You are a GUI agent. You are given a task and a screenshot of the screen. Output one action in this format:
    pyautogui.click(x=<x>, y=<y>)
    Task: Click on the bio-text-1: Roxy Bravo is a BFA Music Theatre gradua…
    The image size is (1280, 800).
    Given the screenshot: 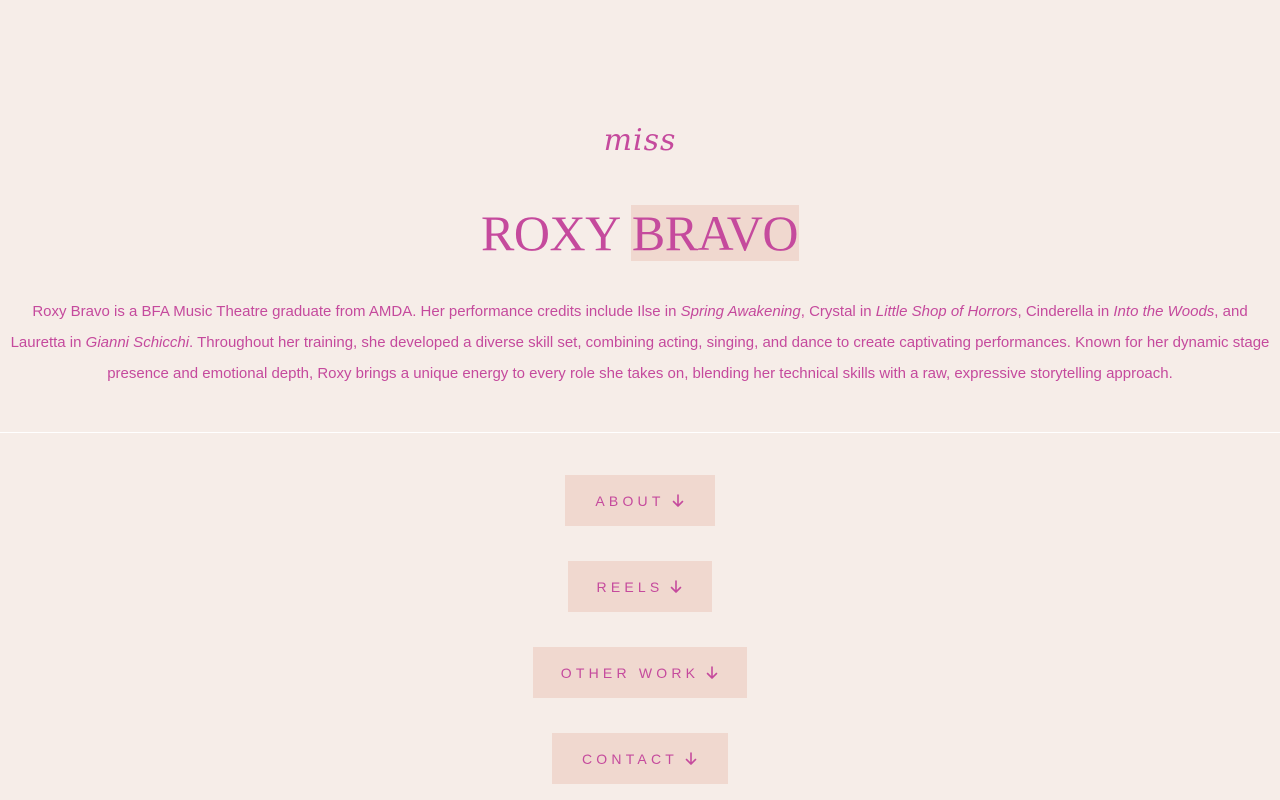 What is the action you would take?
    pyautogui.click(x=356, y=311)
    